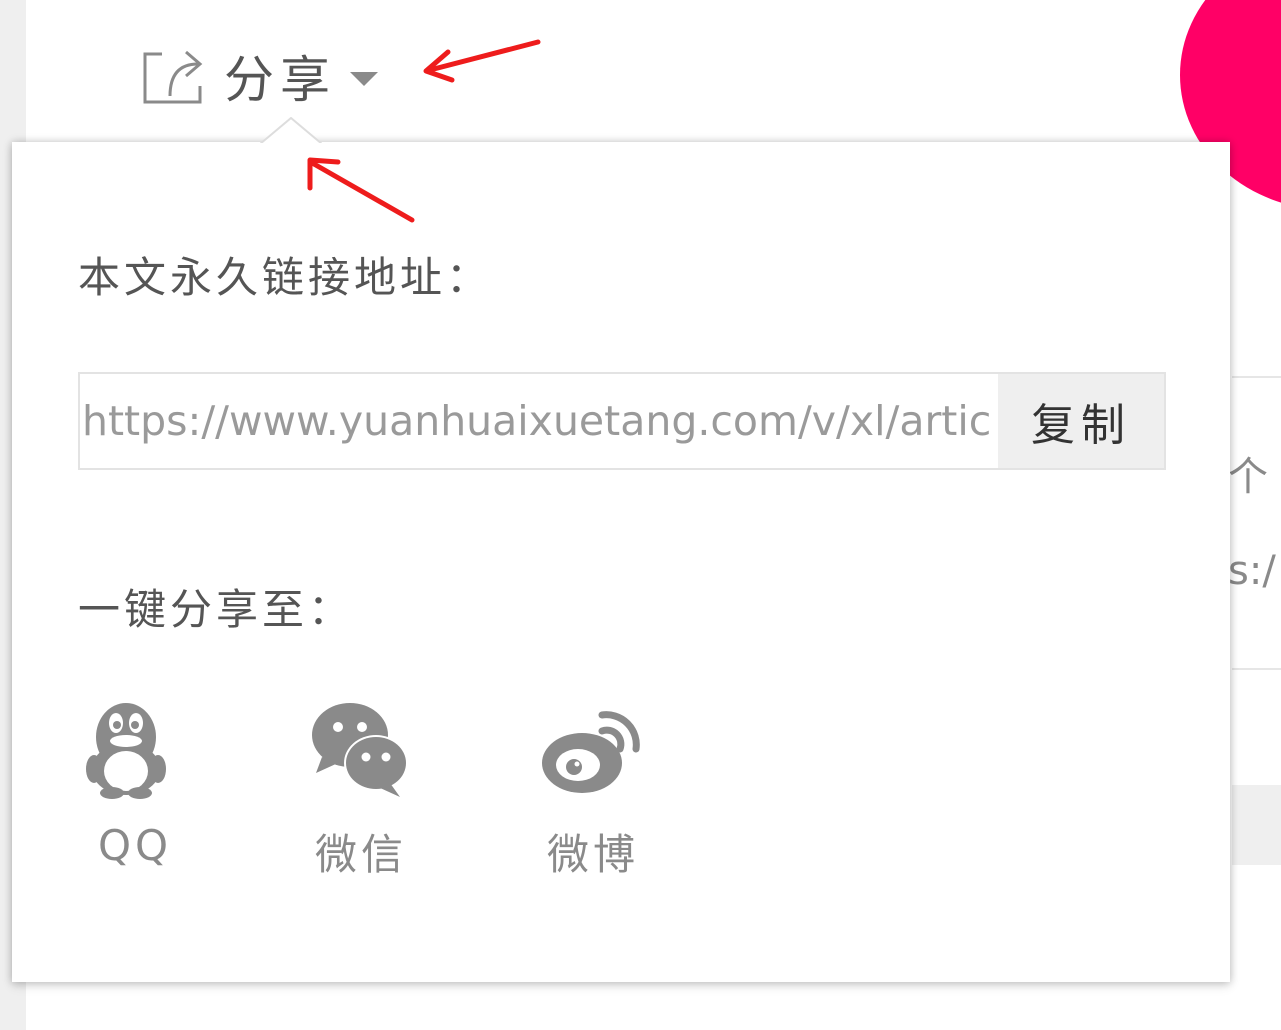 The width and height of the screenshot is (1281, 1030). Describe the element at coordinates (1252, 571) in the screenshot. I see `background-text-fragment: s:/` at that location.